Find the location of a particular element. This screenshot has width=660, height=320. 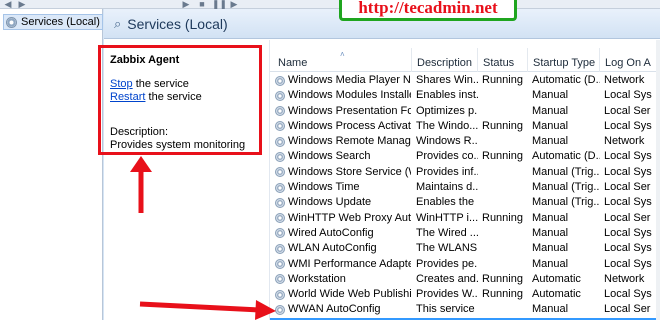

up-arrow-annotation is located at coordinates (141, 184).